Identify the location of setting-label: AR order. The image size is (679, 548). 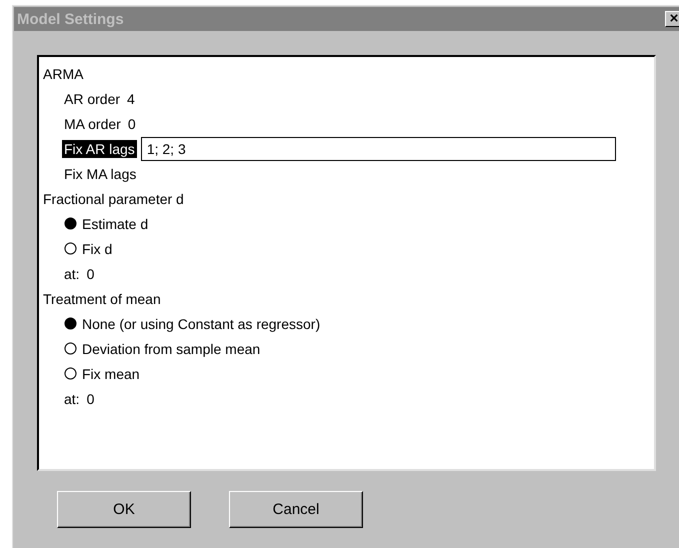
(92, 98).